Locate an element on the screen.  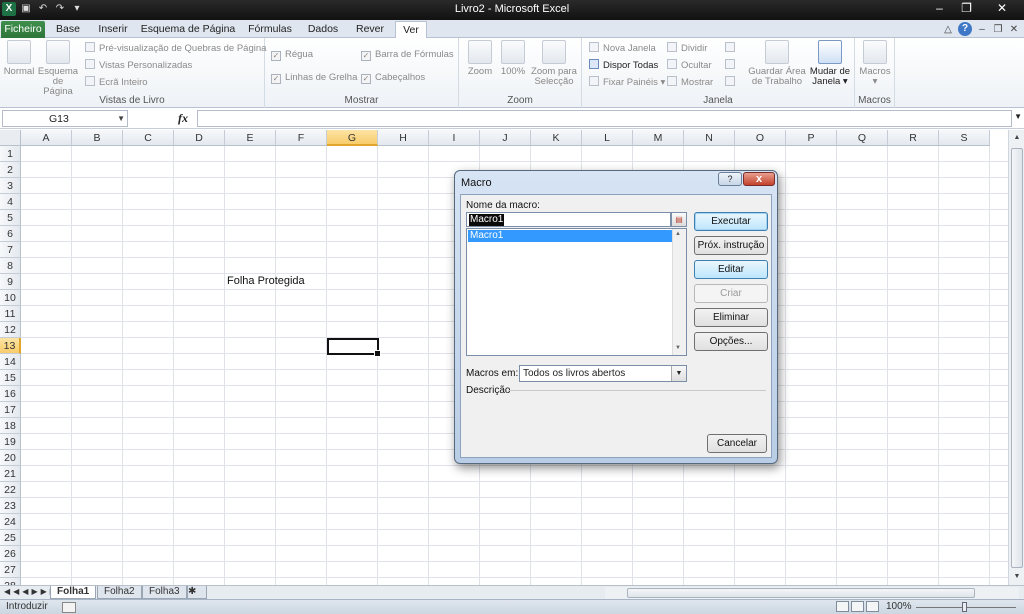
row-header: 12 is located at coordinates (10, 330).